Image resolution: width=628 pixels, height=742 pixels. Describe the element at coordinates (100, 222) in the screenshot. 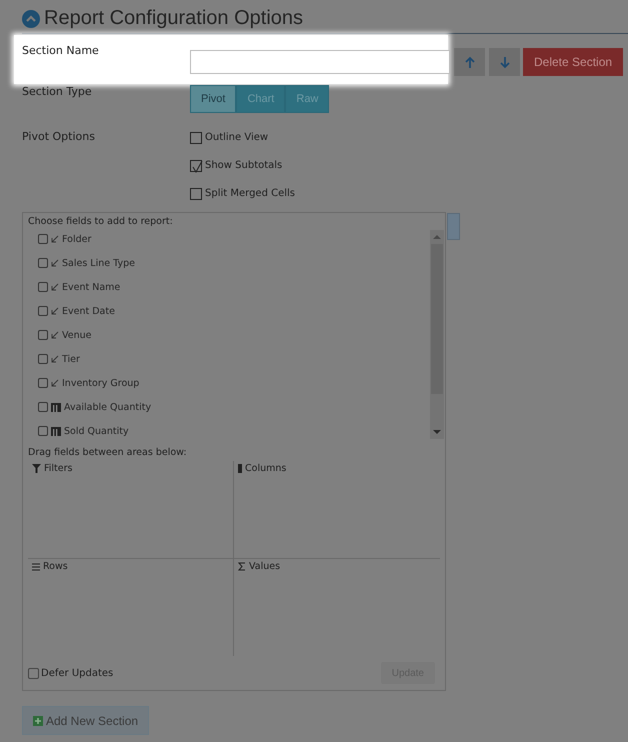

I see `list-heading: Choose fields to add to report:` at that location.